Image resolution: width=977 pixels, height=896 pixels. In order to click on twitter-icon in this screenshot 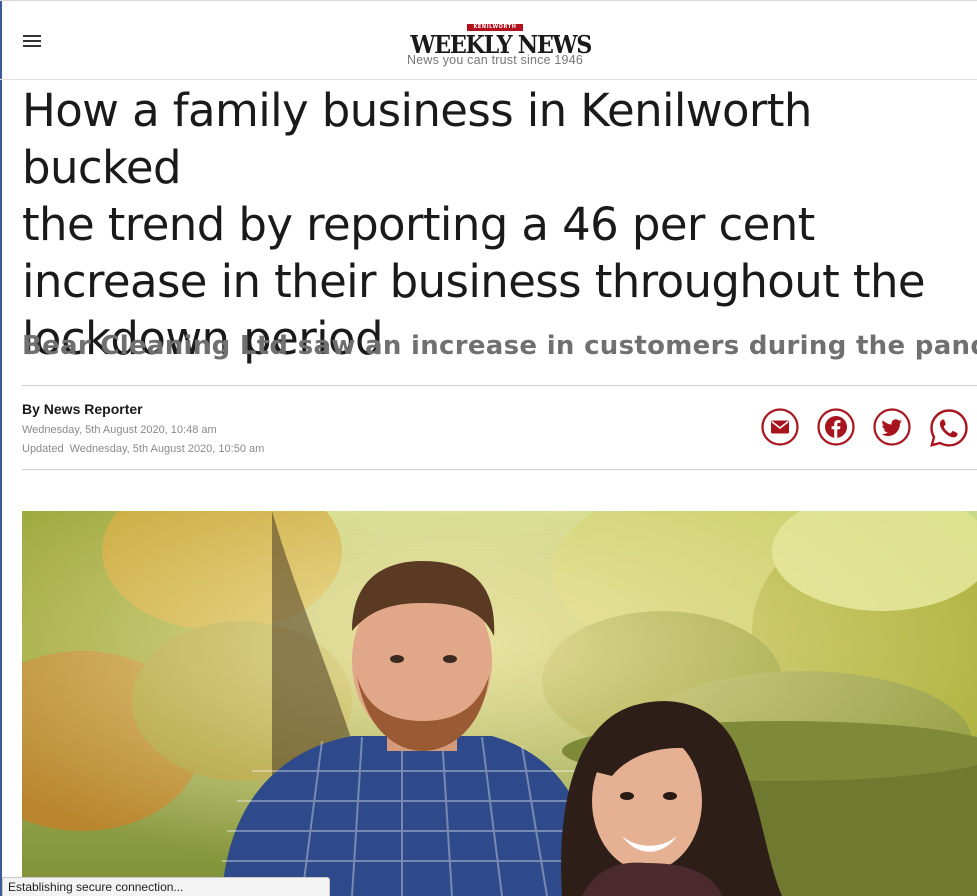, I will do `click(892, 427)`.